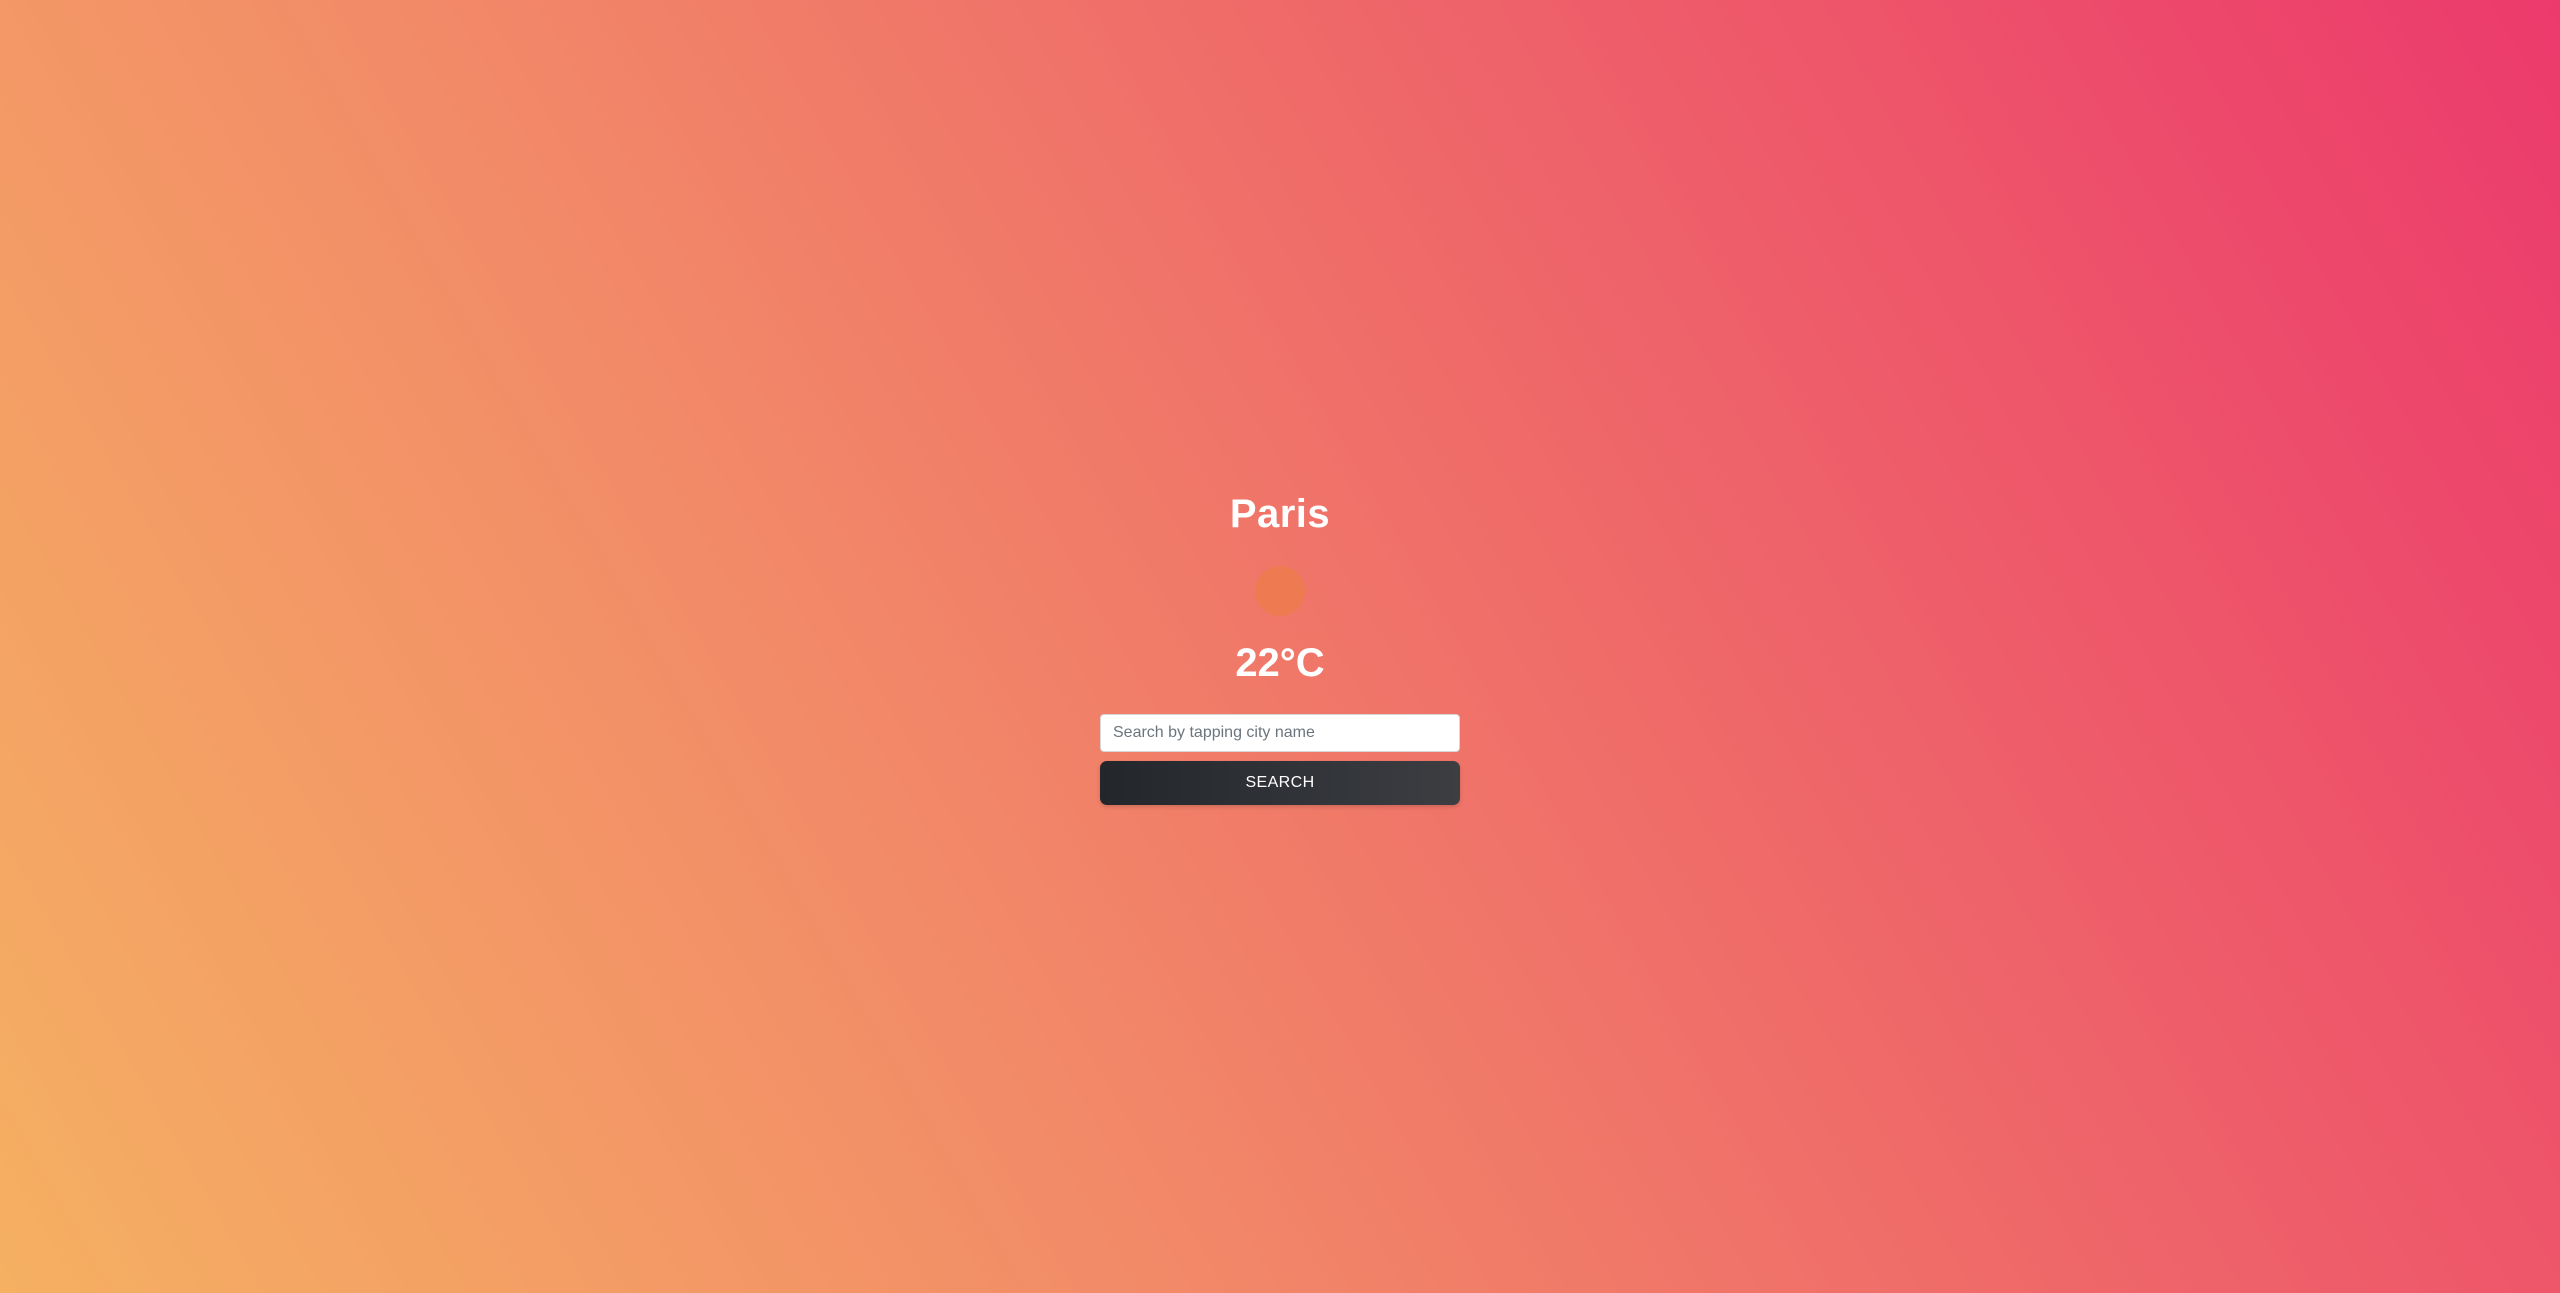 Image resolution: width=2560 pixels, height=1293 pixels. Describe the element at coordinates (1280, 783) in the screenshot. I see `search-button: SEARCH` at that location.